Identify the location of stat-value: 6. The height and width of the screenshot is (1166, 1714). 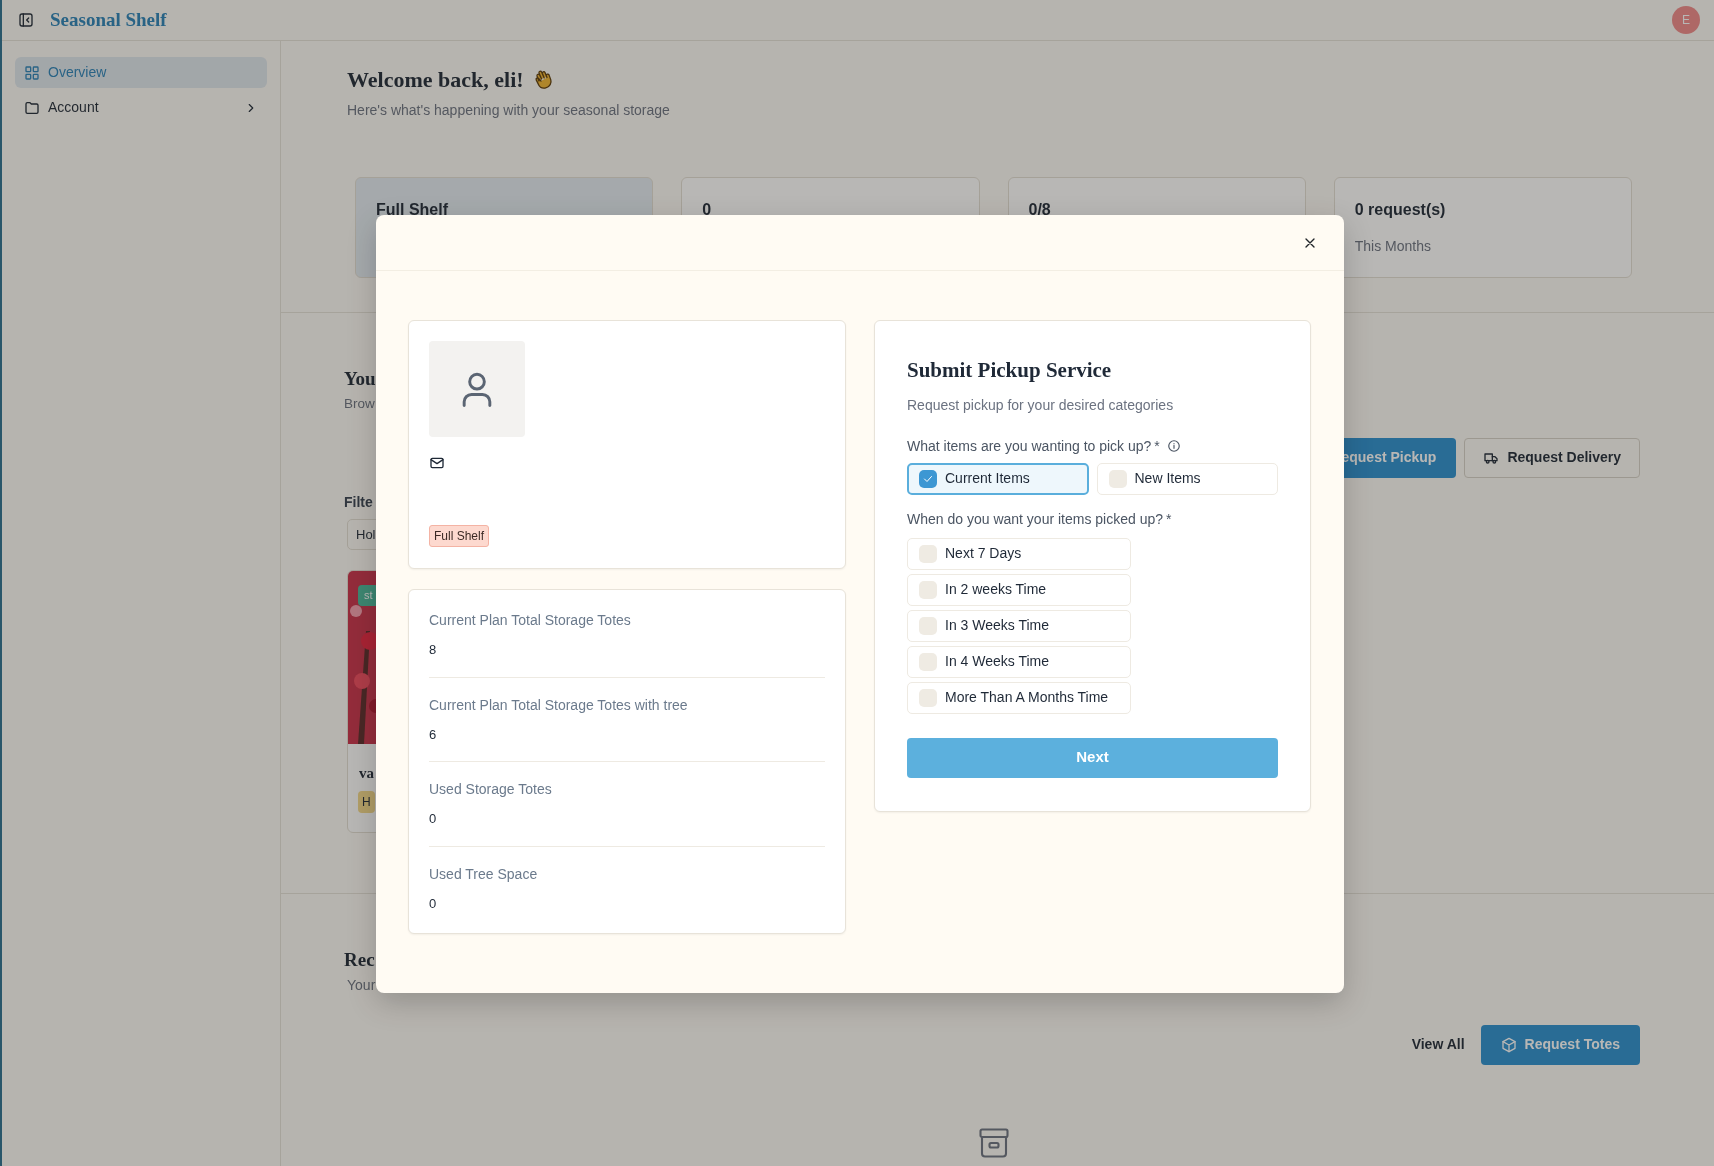
(433, 734).